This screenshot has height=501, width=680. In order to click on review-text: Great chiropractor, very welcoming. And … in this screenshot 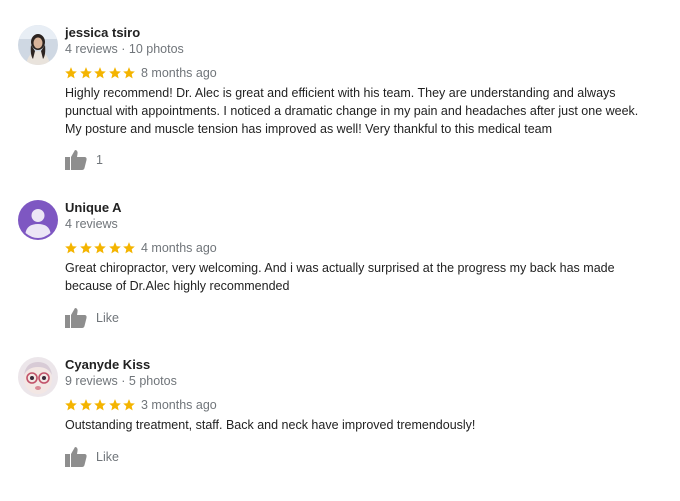, I will do `click(367, 277)`.